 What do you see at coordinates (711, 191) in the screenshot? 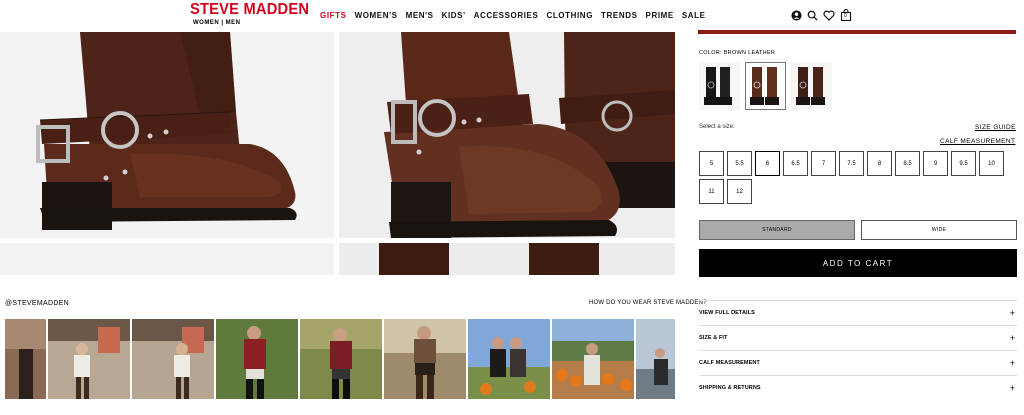
I see `size-option: 11` at bounding box center [711, 191].